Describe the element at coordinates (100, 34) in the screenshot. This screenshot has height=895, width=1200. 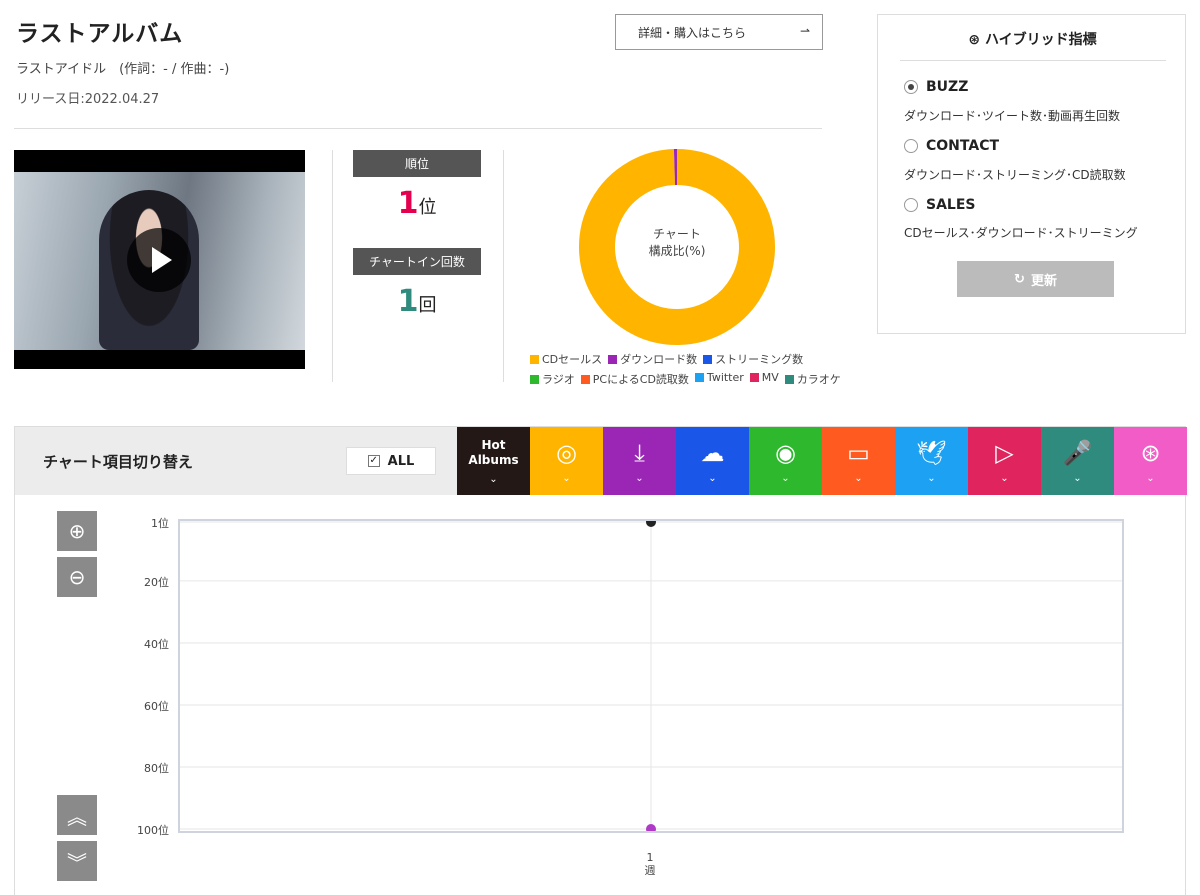
I see `page-title: ラストアルバム` at that location.